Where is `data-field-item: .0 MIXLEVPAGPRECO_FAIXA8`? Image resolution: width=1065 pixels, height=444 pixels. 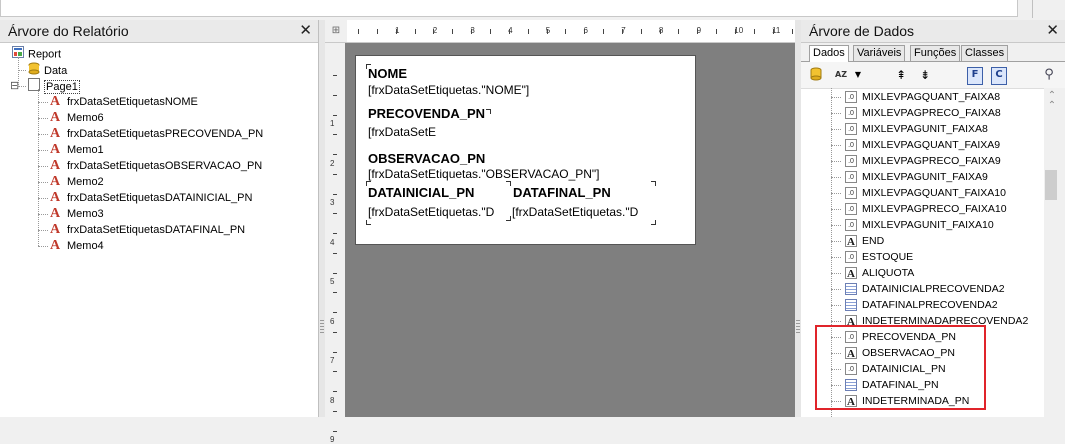
data-field-item: .0 MIXLEVPAGPRECO_FAIXA8 is located at coordinates (916, 113).